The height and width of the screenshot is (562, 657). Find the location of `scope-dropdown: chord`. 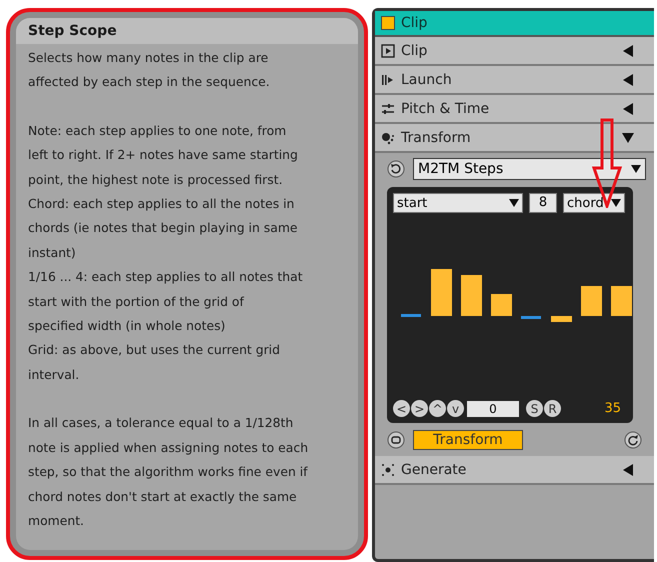

scope-dropdown: chord is located at coordinates (594, 203).